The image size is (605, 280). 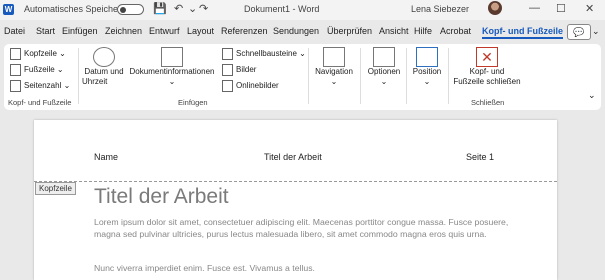 I want to click on schnellbausteine-button: Schnellbausteine ⌄, so click(x=264, y=54).